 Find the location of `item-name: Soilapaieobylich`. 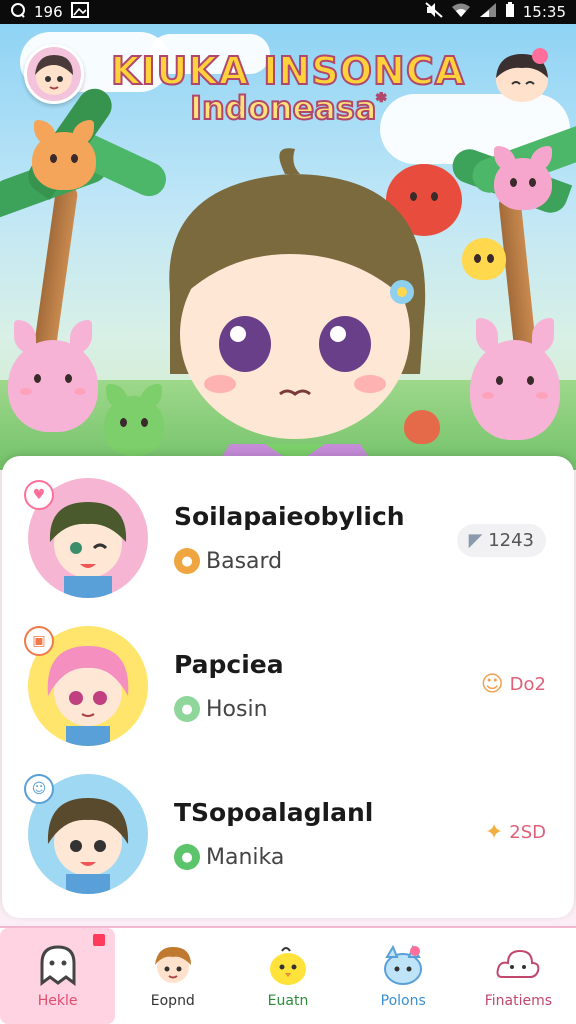

item-name: Soilapaieobylich is located at coordinates (289, 516).